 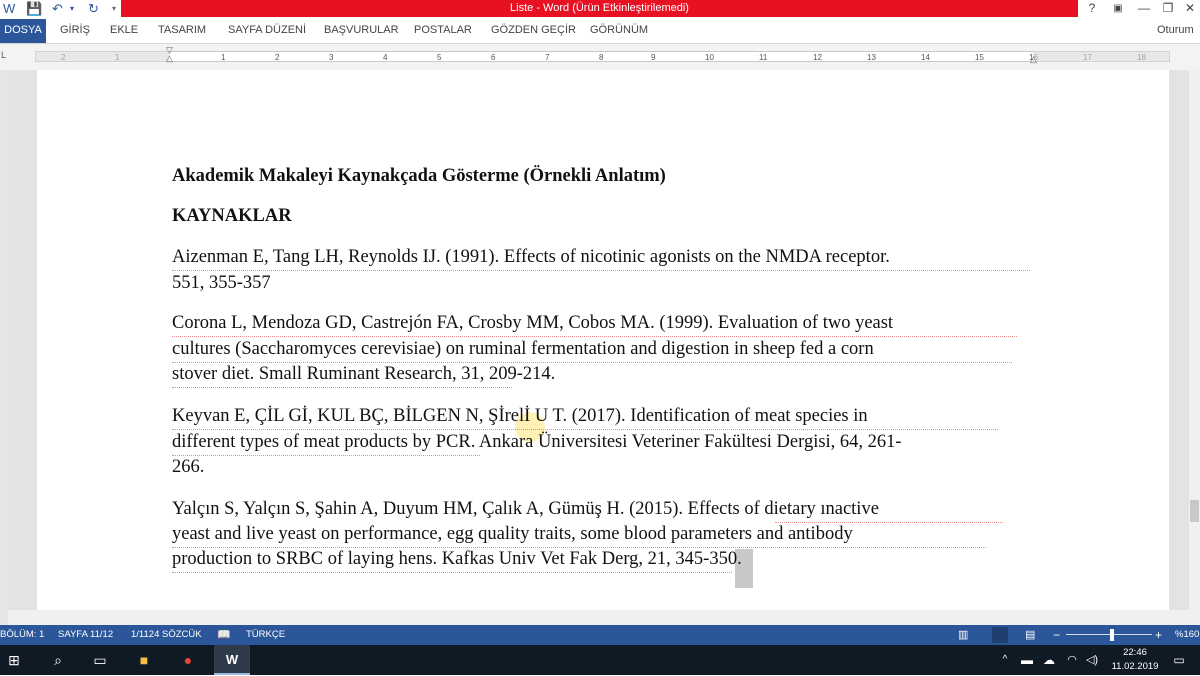 What do you see at coordinates (1118, 8) in the screenshot?
I see `ribbon-display-options-icon: ▣` at bounding box center [1118, 8].